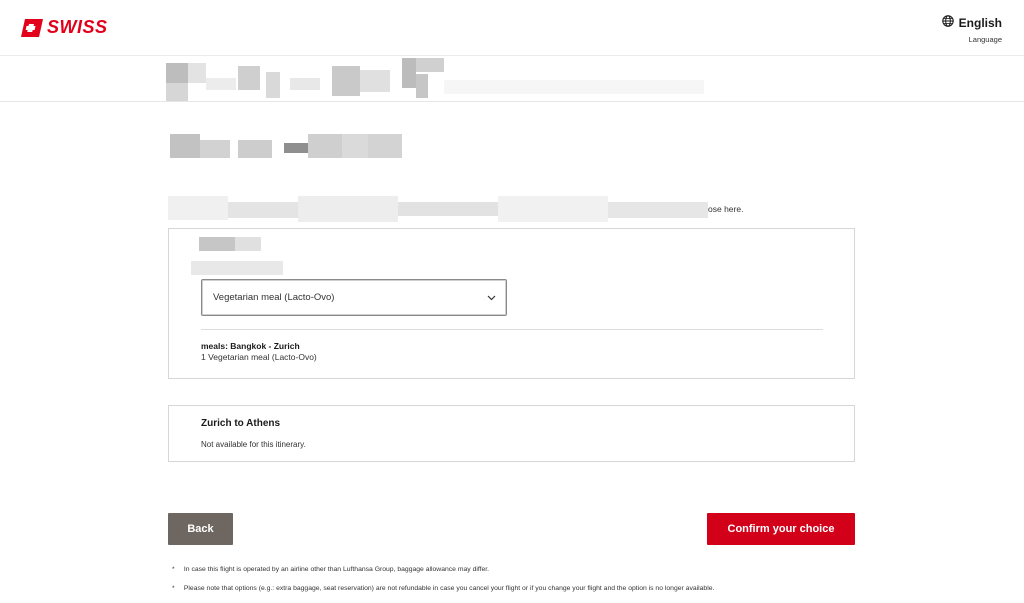 This screenshot has height=603, width=1024. What do you see at coordinates (259, 357) in the screenshot?
I see `meal-summary-item: 1 Vegetarian meal (Lacto-Ovo)` at bounding box center [259, 357].